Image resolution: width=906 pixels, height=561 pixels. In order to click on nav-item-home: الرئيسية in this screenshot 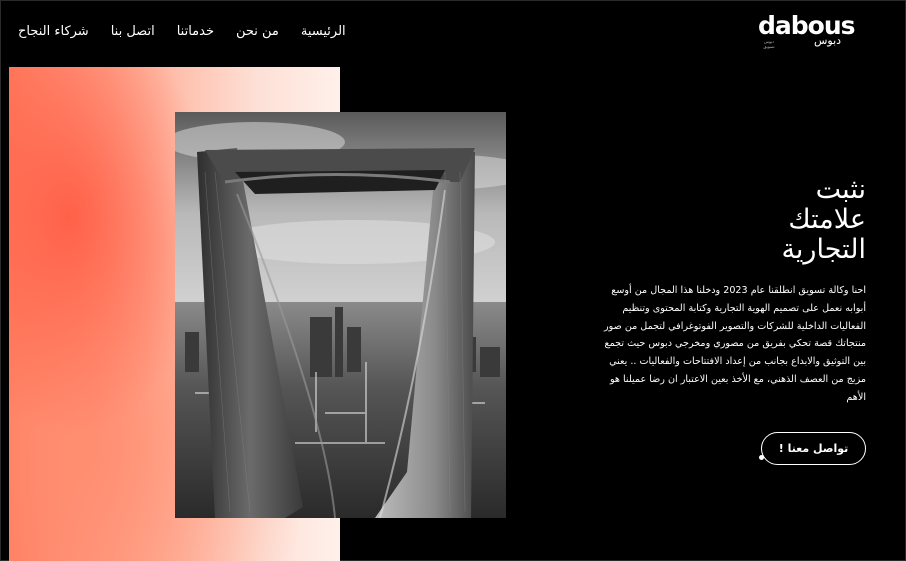, I will do `click(323, 32)`.